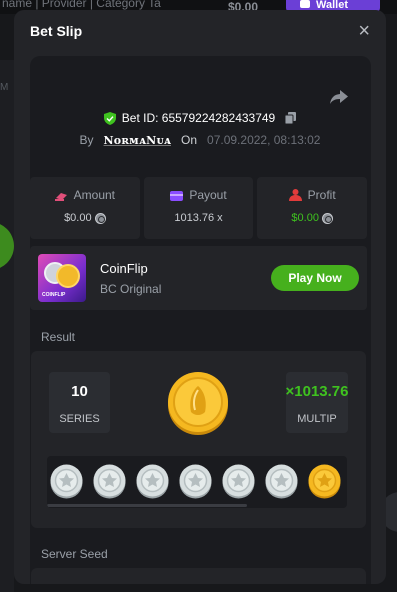 The image size is (397, 592). What do you see at coordinates (305, 4) in the screenshot?
I see `wallet-icon` at bounding box center [305, 4].